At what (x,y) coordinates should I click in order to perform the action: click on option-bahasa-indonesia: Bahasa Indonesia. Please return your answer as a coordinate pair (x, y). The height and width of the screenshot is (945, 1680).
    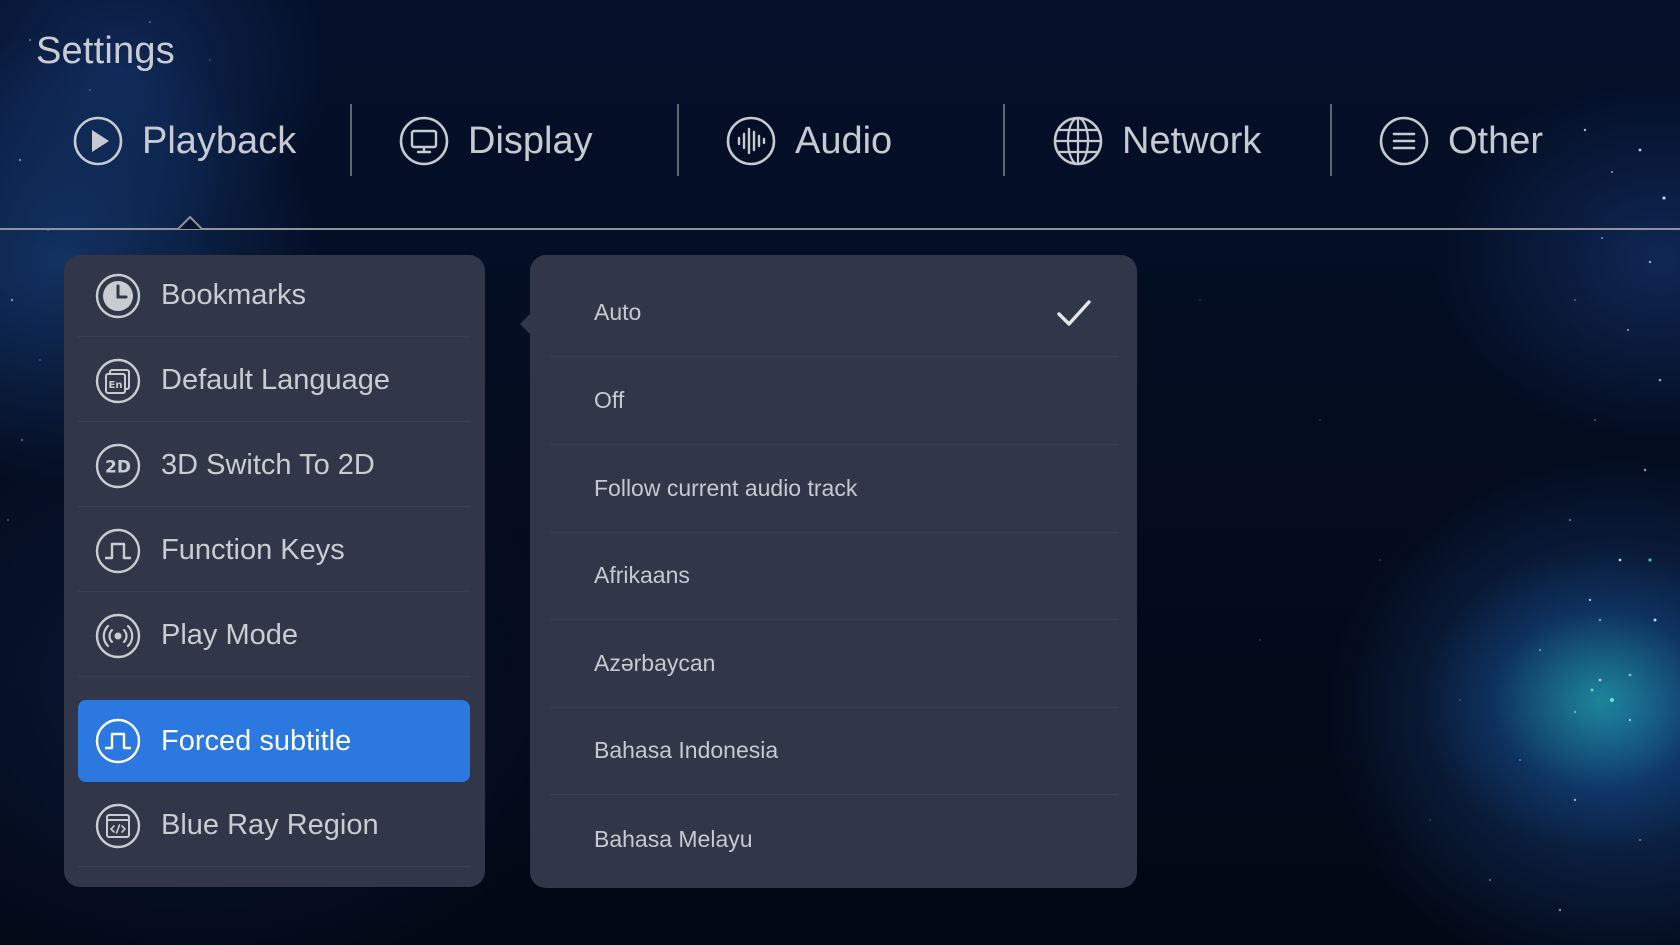
    Looking at the image, I should click on (834, 751).